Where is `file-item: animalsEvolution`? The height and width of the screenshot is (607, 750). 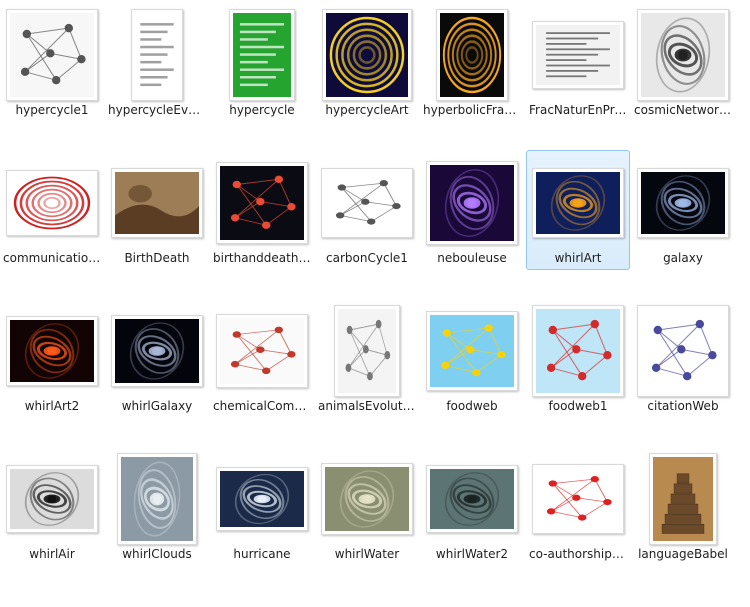
file-item: animalsEvolution is located at coordinates (367, 358).